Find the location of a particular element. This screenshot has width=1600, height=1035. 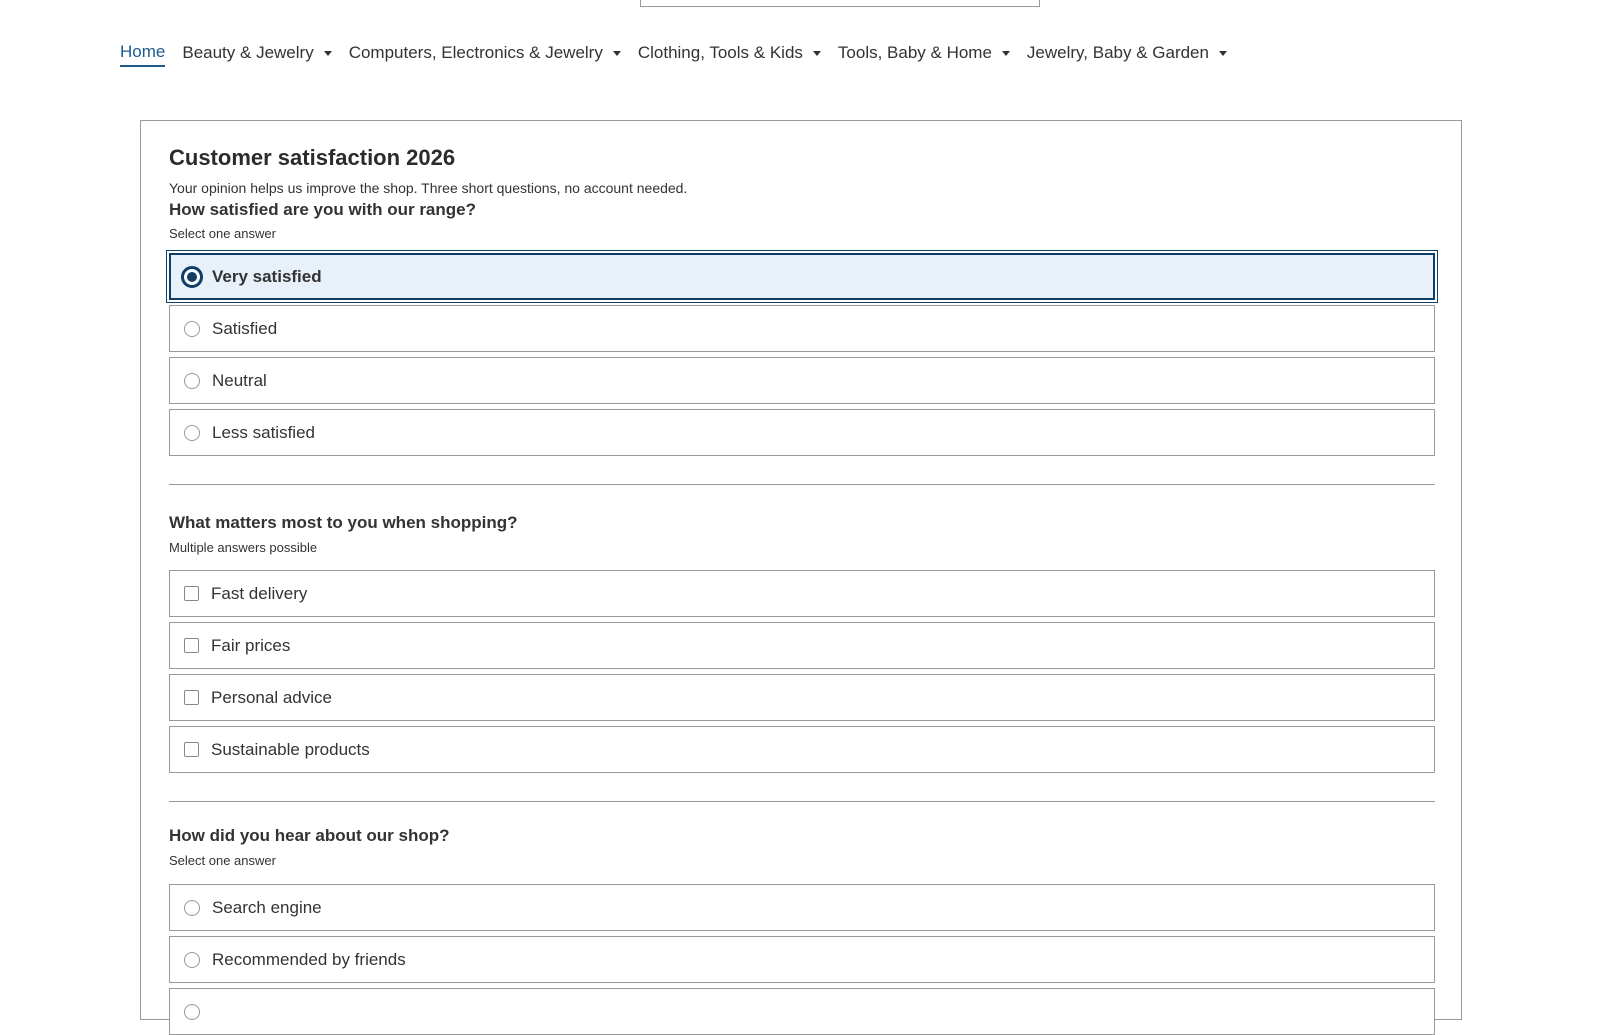

option-label: Search engine is located at coordinates (267, 907).